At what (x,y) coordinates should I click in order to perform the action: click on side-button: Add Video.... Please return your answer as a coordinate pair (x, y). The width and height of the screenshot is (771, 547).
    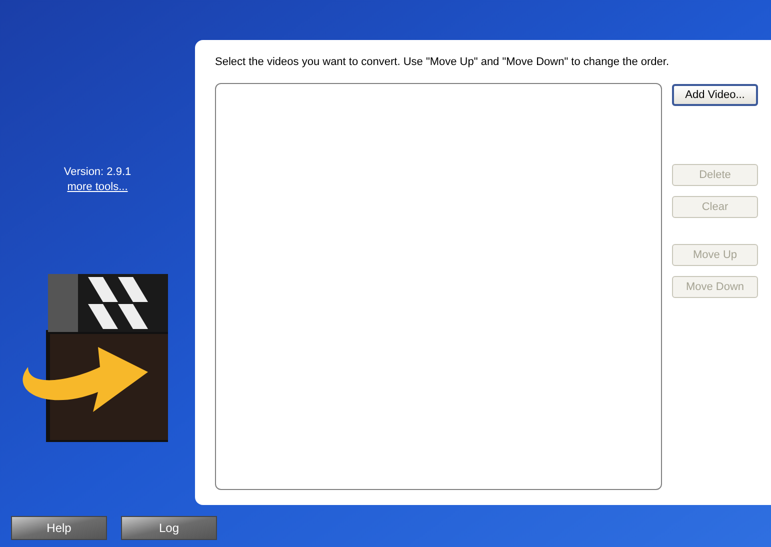
    Looking at the image, I should click on (715, 95).